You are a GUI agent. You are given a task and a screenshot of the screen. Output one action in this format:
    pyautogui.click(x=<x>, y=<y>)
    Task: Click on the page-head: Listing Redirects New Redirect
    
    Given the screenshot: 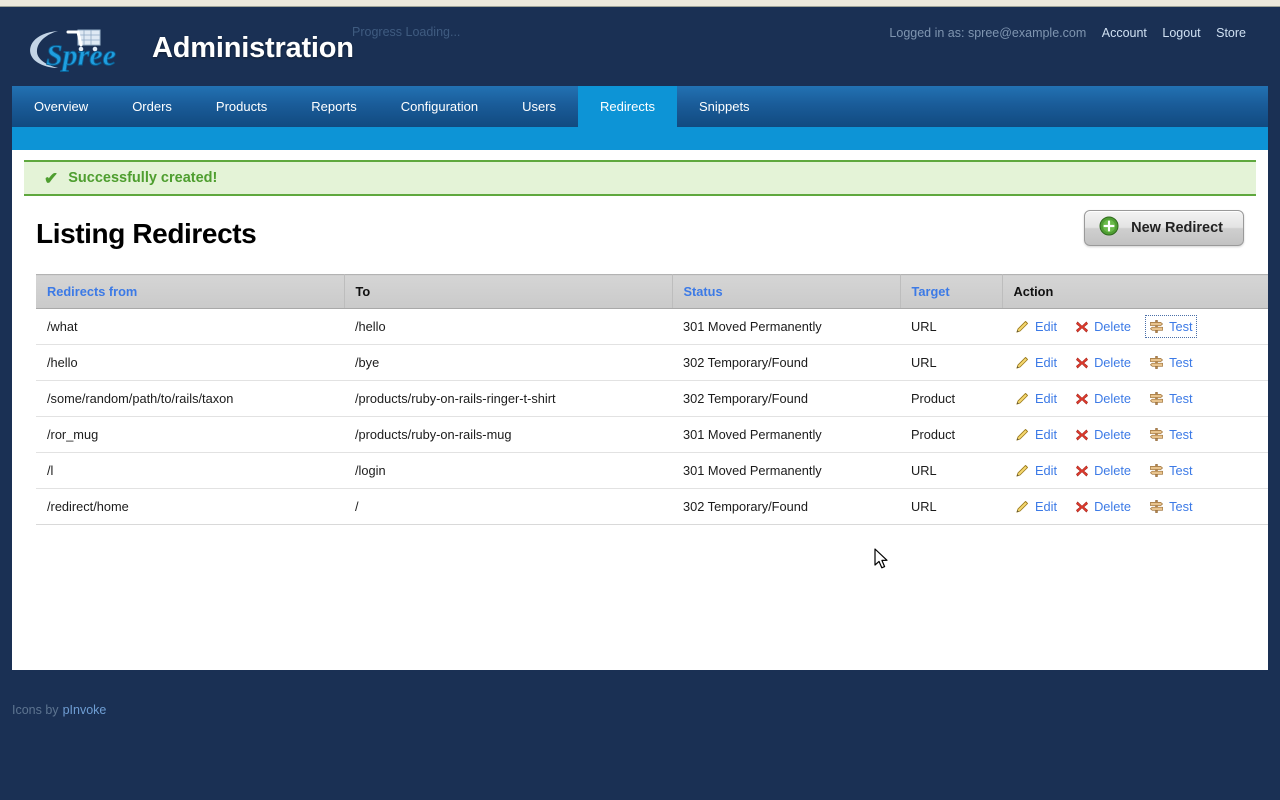 What is the action you would take?
    pyautogui.click(x=640, y=238)
    